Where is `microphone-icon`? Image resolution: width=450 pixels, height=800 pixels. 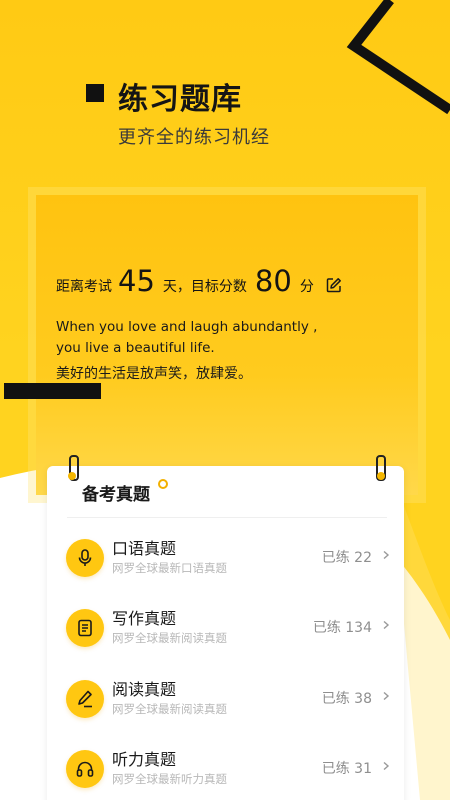
microphone-icon is located at coordinates (85, 558).